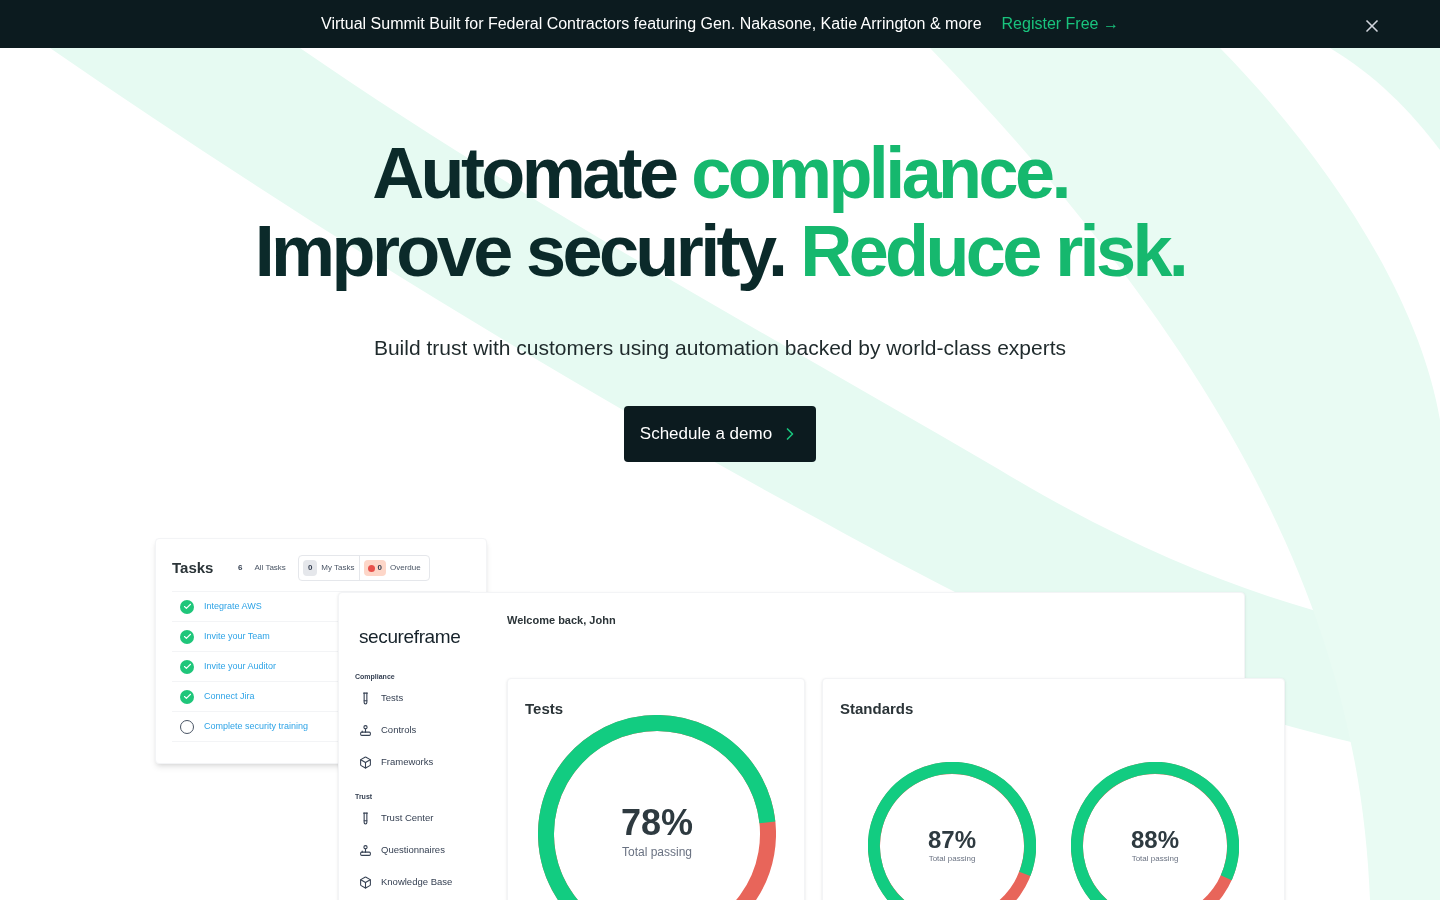 This screenshot has height=900, width=1440. What do you see at coordinates (410, 637) in the screenshot?
I see `logo-text: secureframe` at bounding box center [410, 637].